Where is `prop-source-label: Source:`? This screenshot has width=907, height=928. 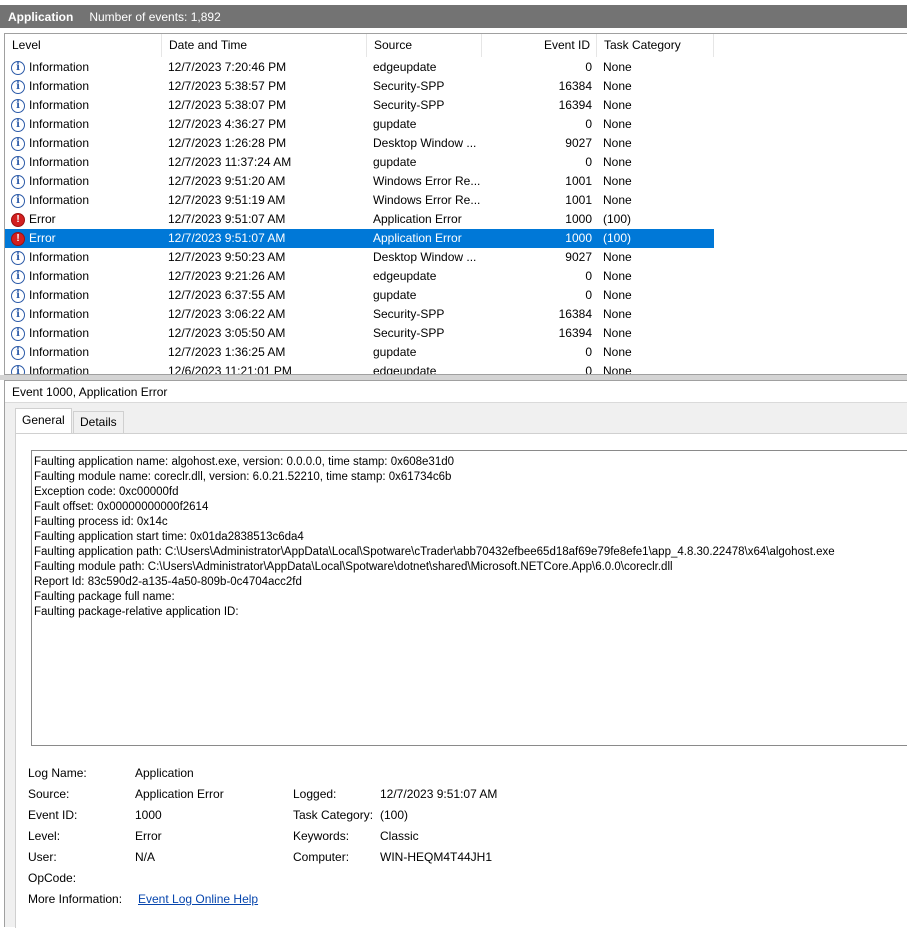 prop-source-label: Source: is located at coordinates (49, 794).